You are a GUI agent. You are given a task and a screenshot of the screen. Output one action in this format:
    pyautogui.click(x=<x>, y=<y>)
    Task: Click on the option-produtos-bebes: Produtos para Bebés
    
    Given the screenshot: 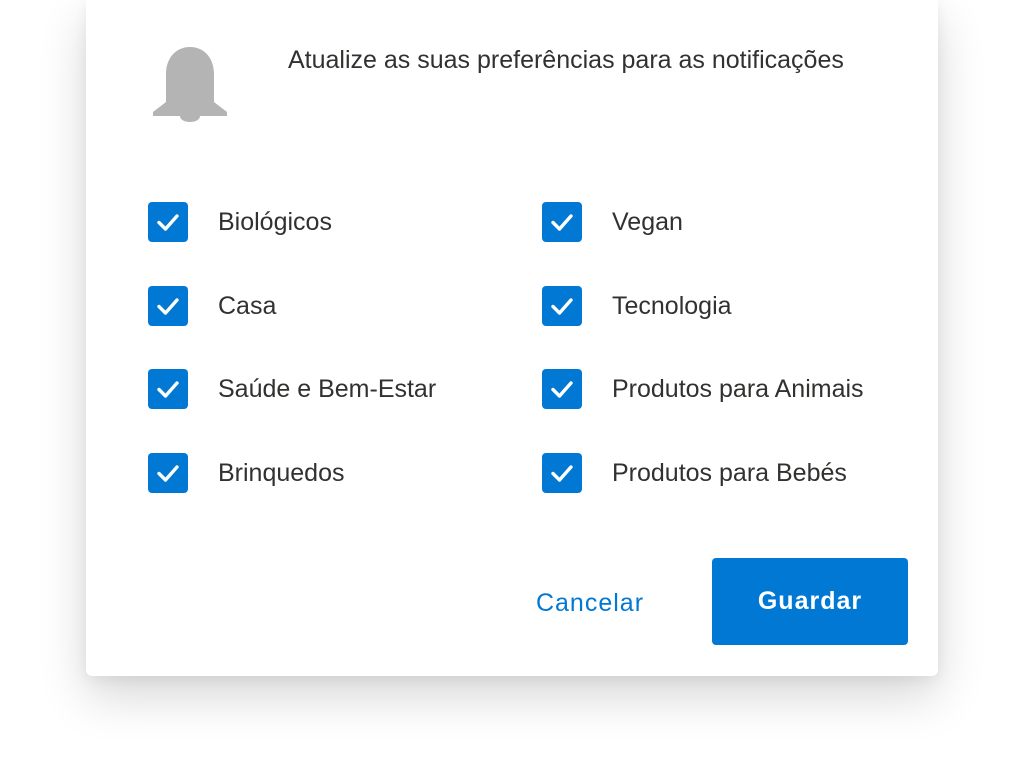 What is the action you would take?
    pyautogui.click(x=694, y=473)
    